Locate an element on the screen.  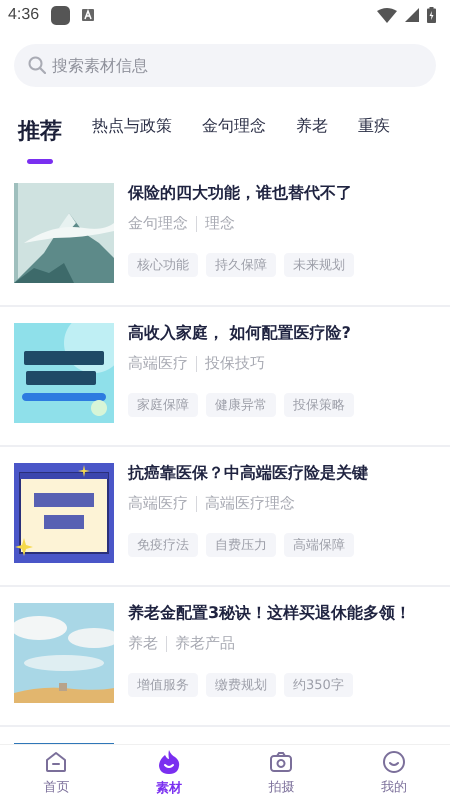
keyboard-notification-icon is located at coordinates (88, 15).